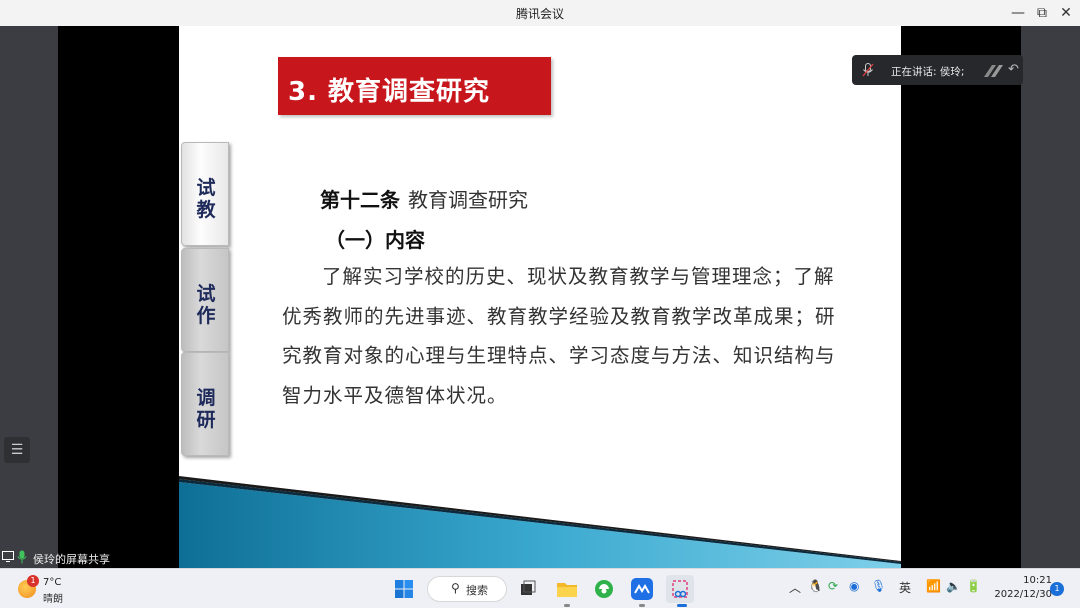 The height and width of the screenshot is (608, 1080). I want to click on close-button: ✕, so click(1066, 13).